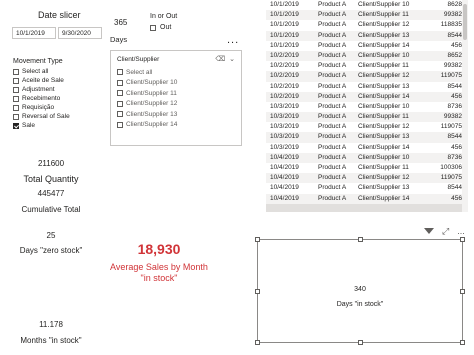  Describe the element at coordinates (38, 61) in the screenshot. I see `movement-type-title: Movement Type` at that location.